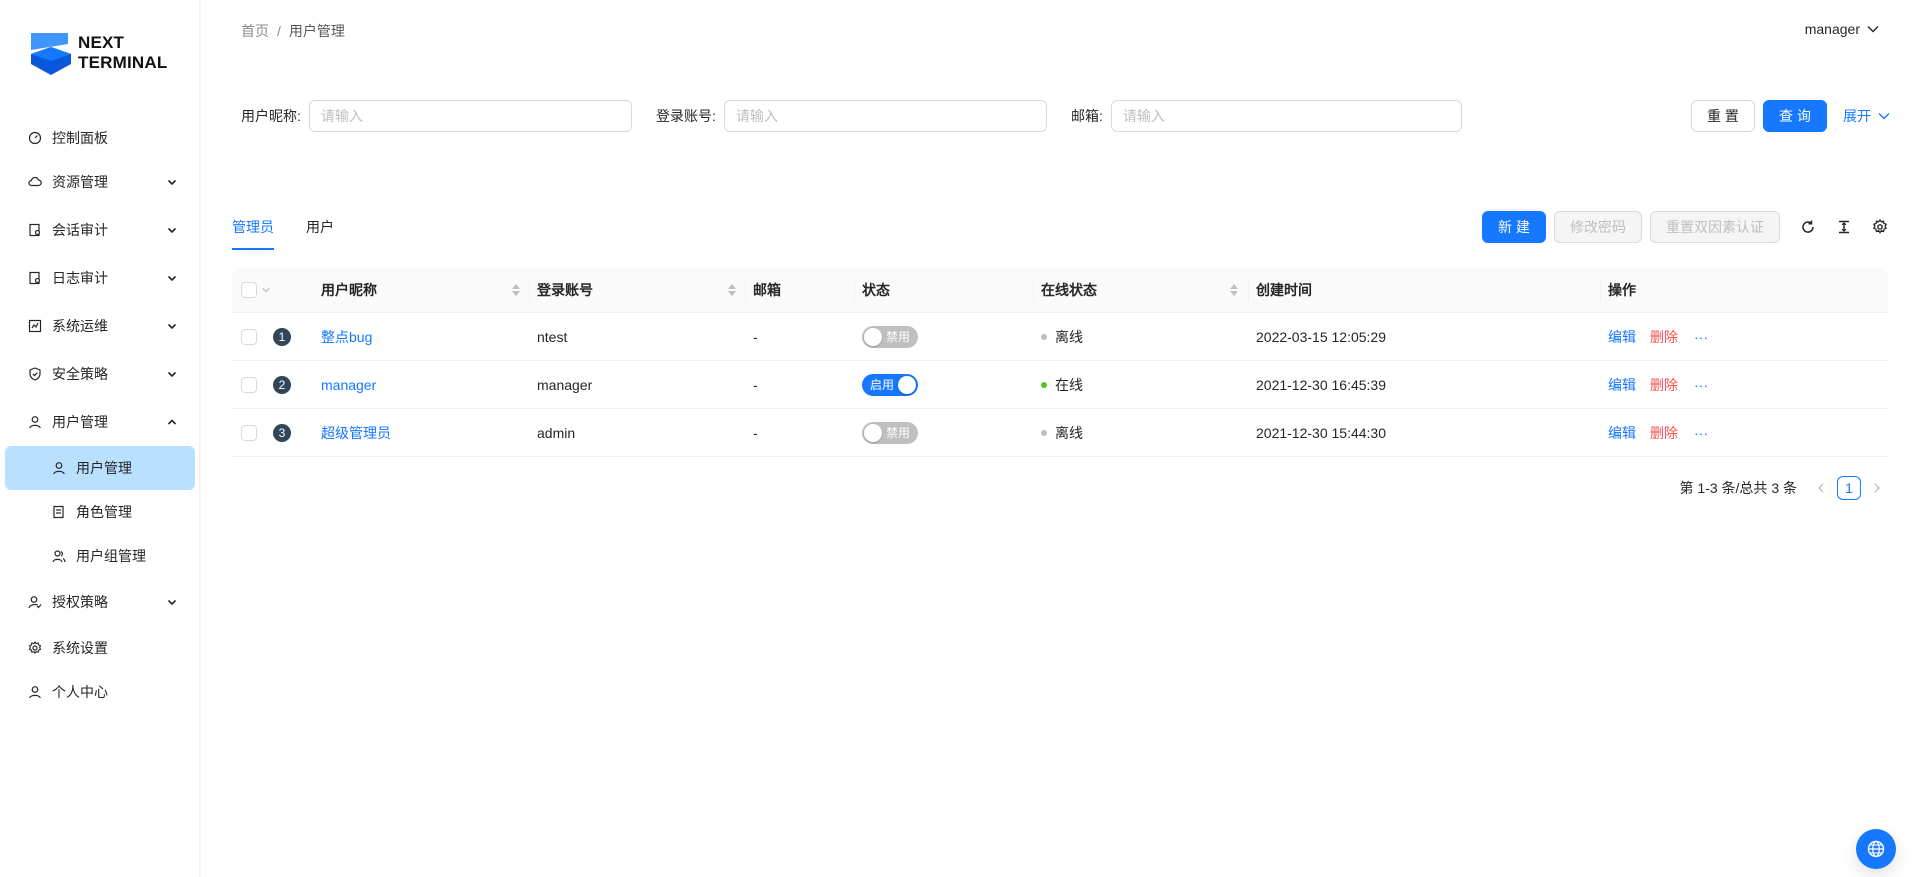  Describe the element at coordinates (316, 31) in the screenshot. I see `breadcrumb-current: 用户管理` at that location.